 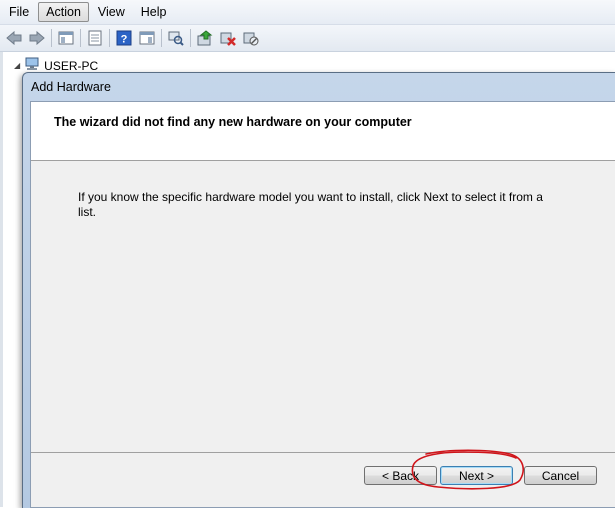 What do you see at coordinates (560, 475) in the screenshot?
I see `cancel-button: Cancel` at bounding box center [560, 475].